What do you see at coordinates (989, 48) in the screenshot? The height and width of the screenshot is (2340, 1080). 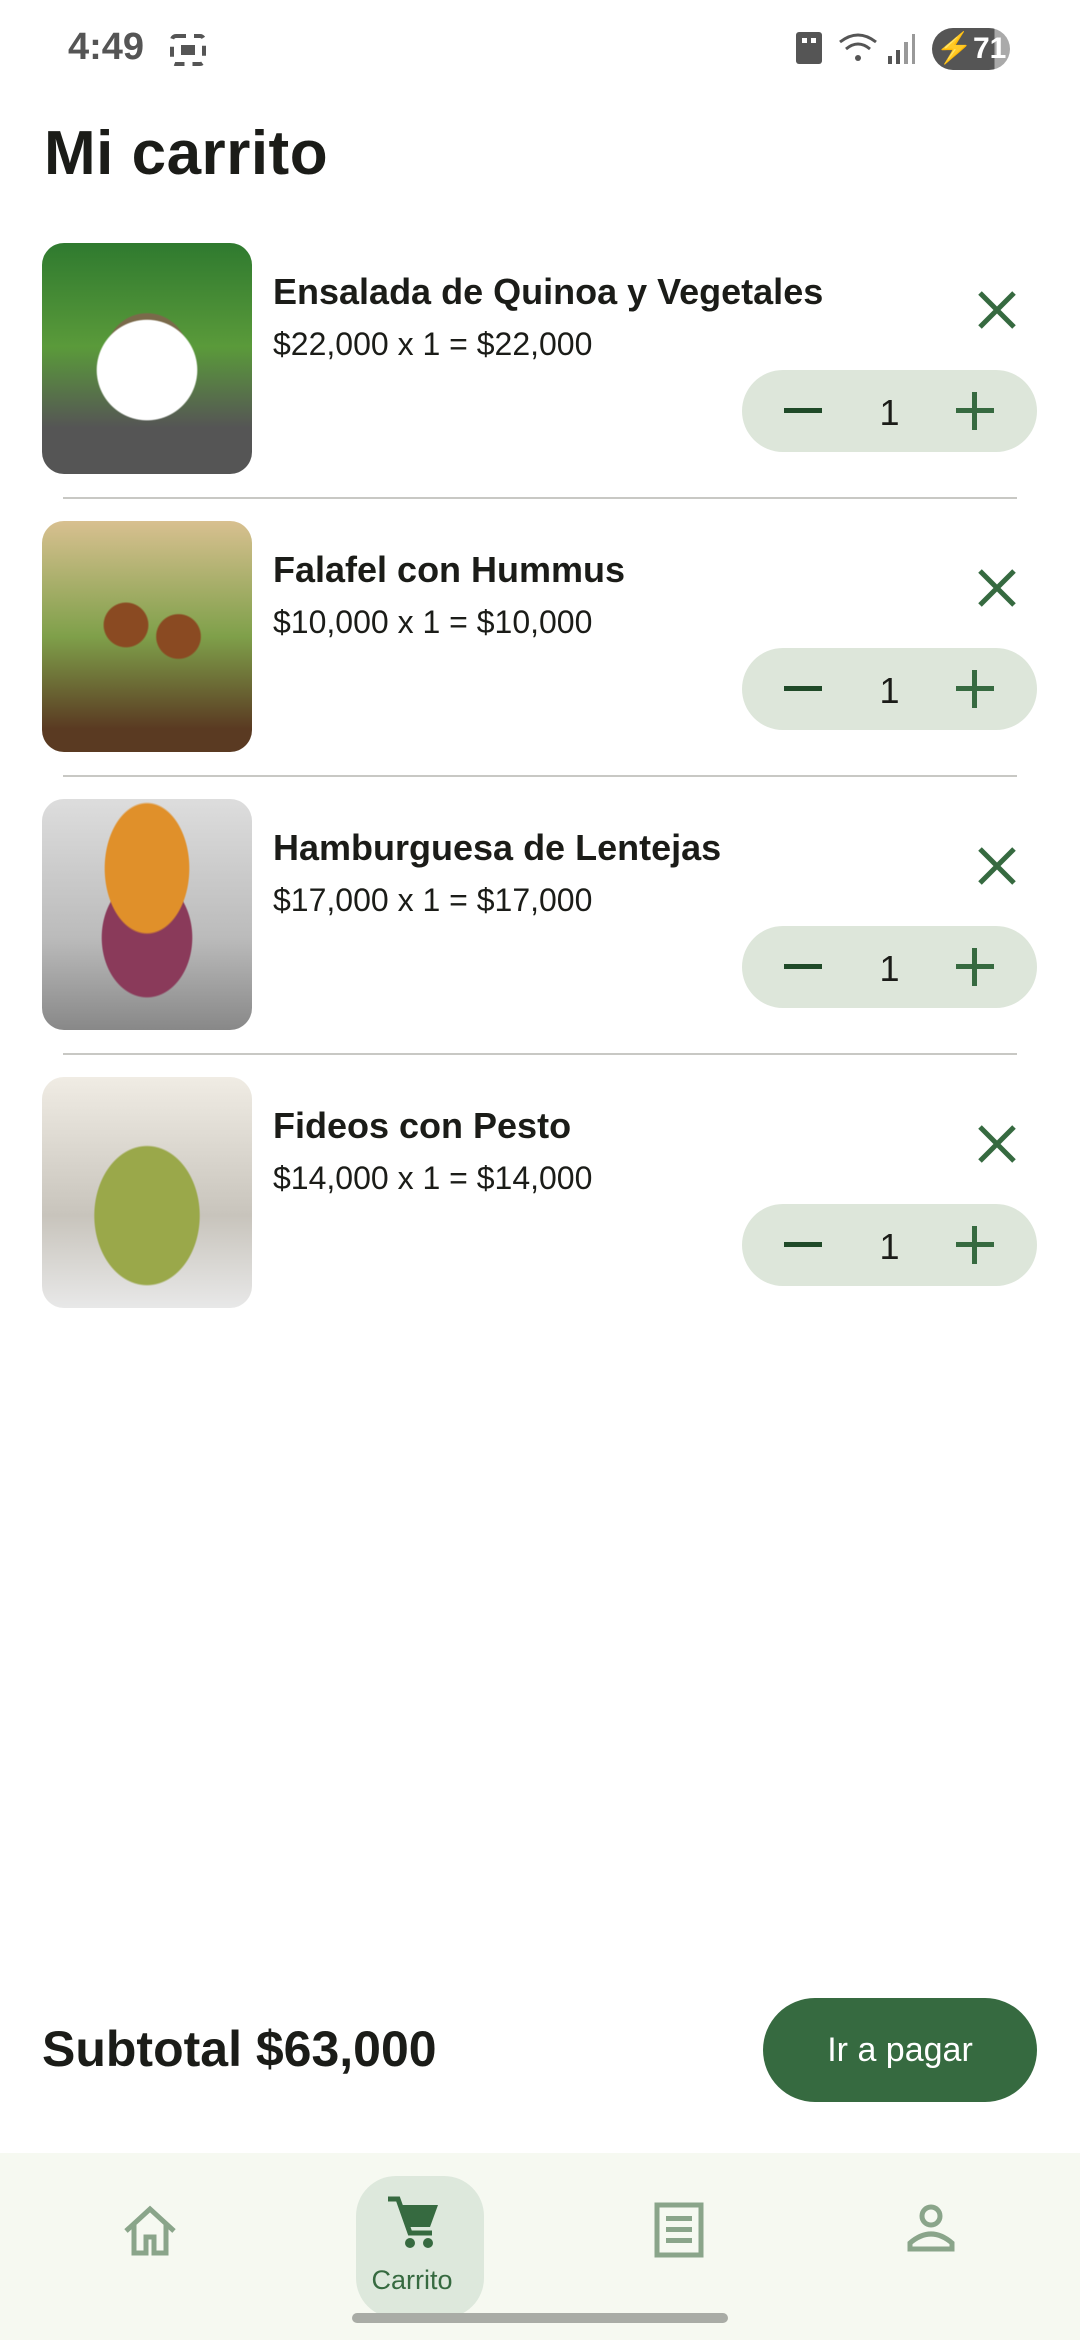 I see `battery-level: 71` at bounding box center [989, 48].